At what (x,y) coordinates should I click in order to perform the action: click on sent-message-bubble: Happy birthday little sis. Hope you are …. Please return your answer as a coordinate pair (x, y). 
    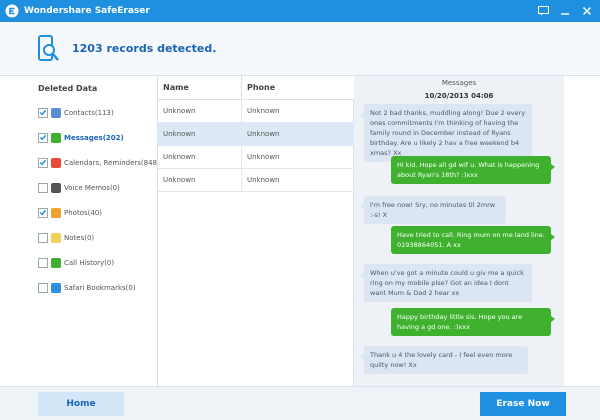
    Looking at the image, I should click on (473, 322).